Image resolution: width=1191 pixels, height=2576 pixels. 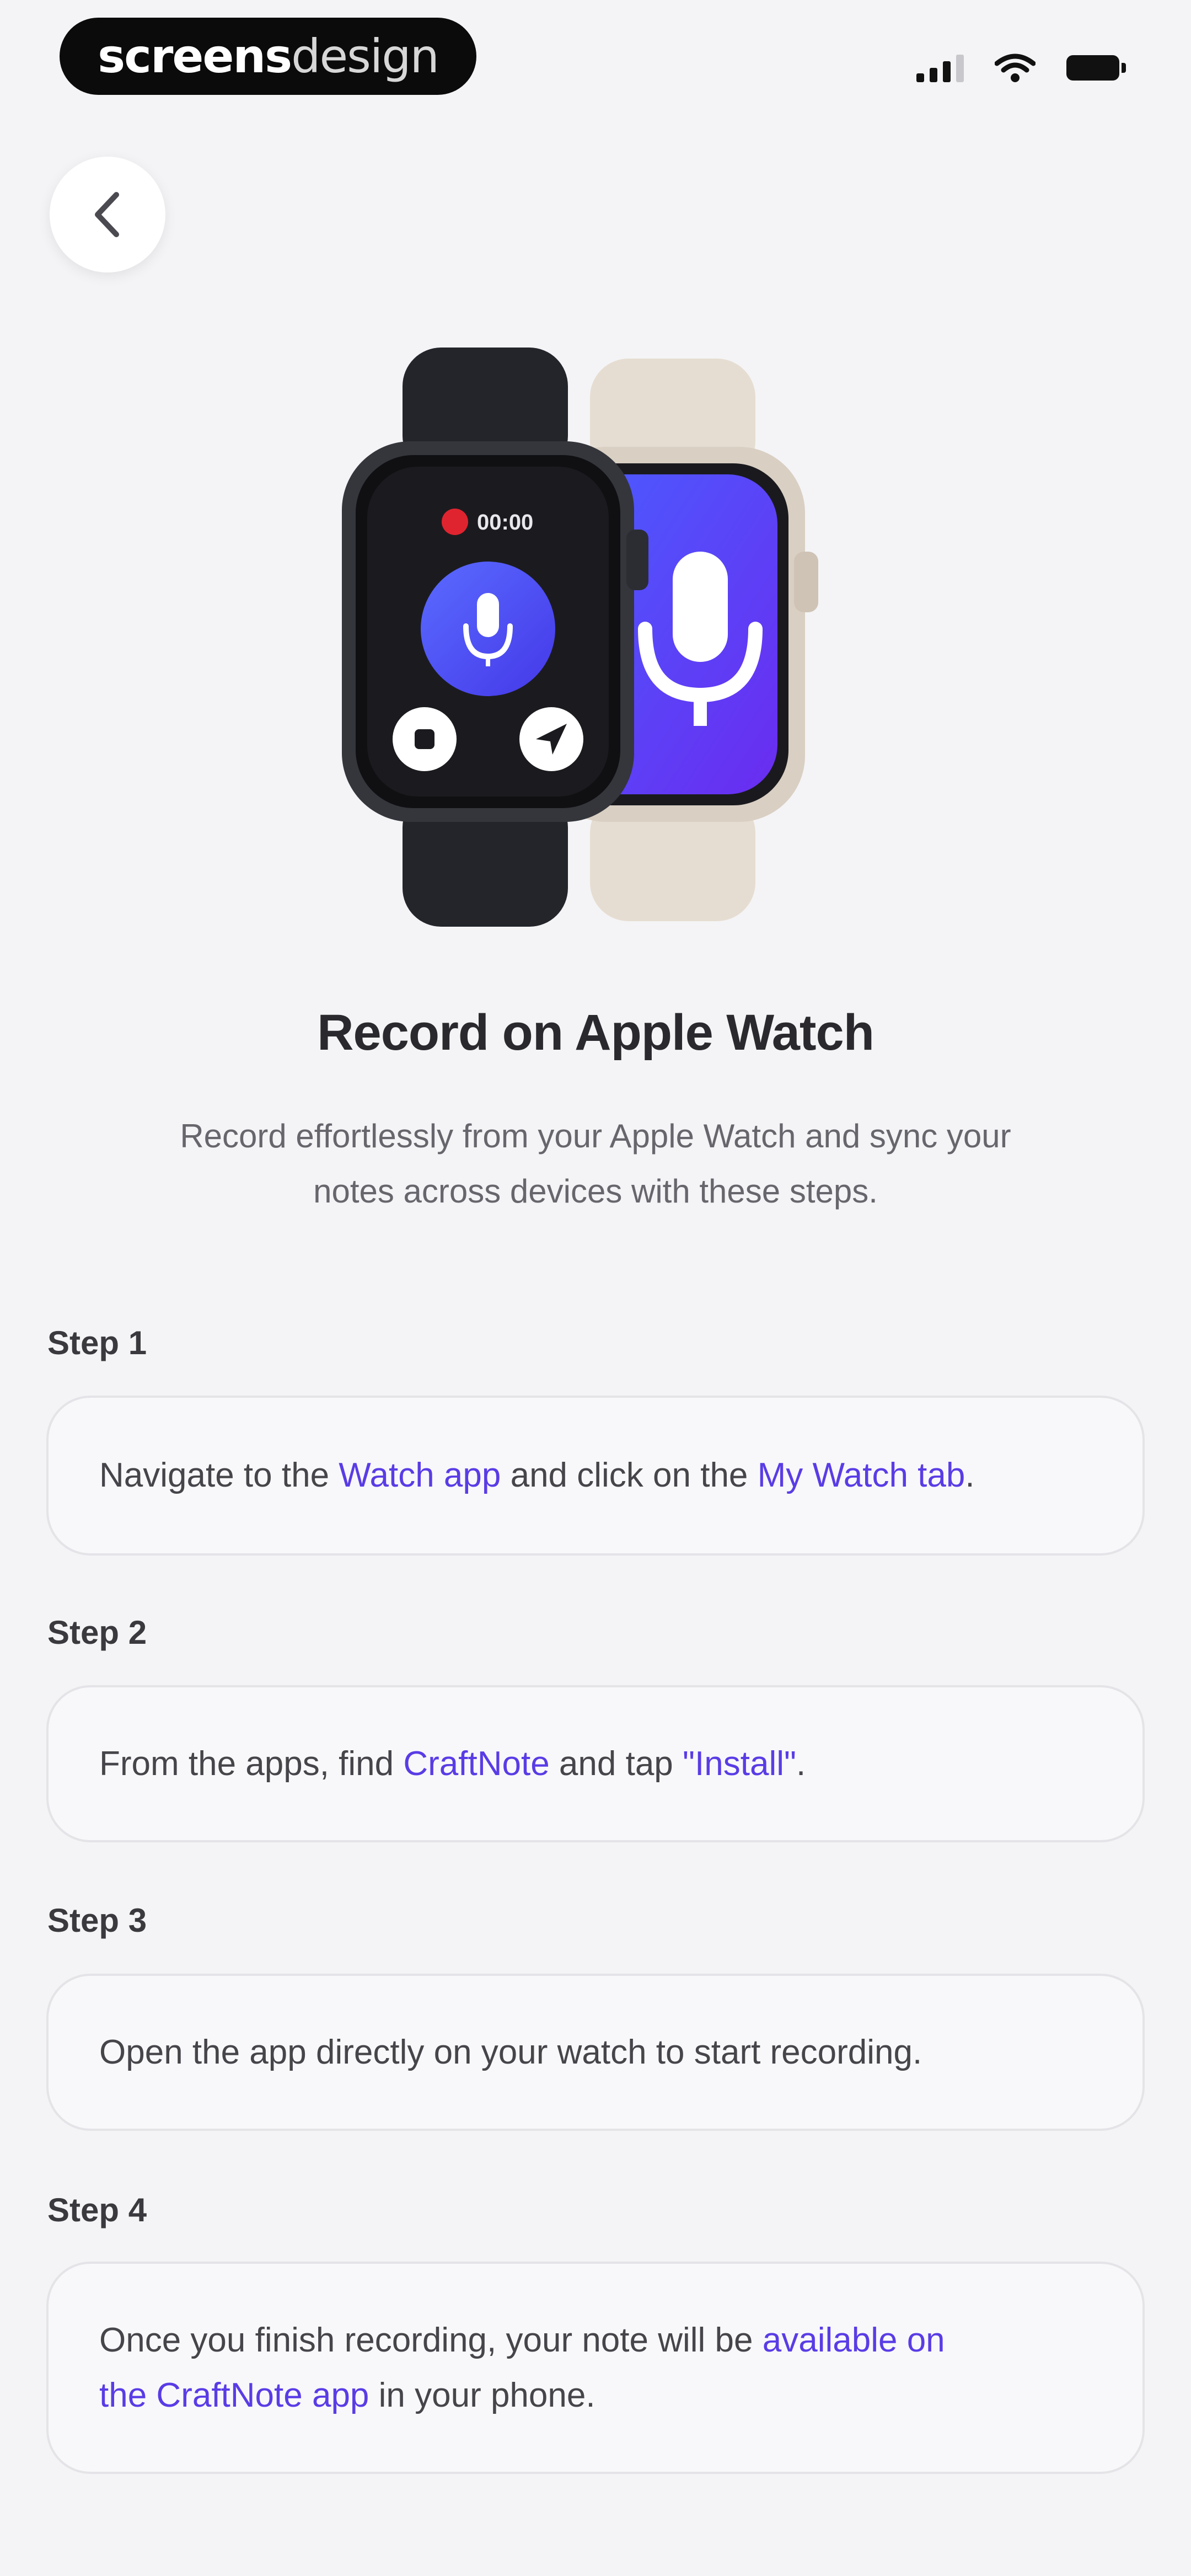 I want to click on step-1-label: Step 1, so click(x=97, y=1342).